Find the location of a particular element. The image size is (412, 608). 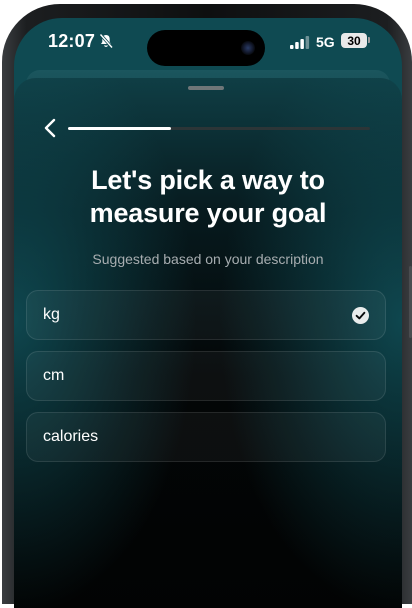

option-label: cm is located at coordinates (54, 375).